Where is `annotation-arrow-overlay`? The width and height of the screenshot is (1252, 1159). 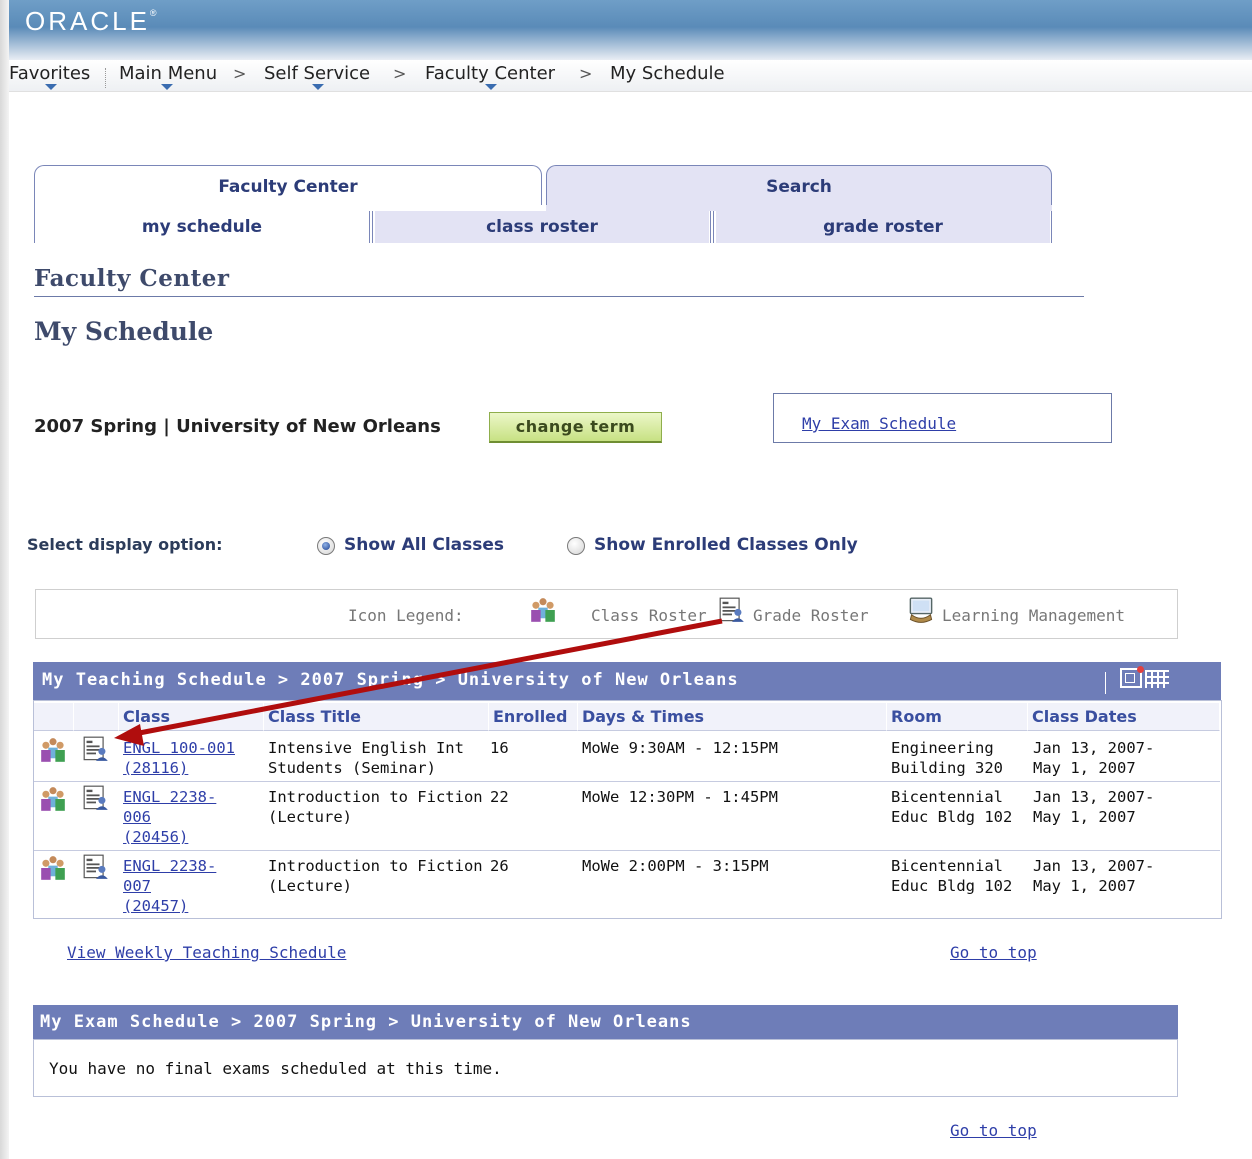
annotation-arrow-overlay is located at coordinates (418, 682).